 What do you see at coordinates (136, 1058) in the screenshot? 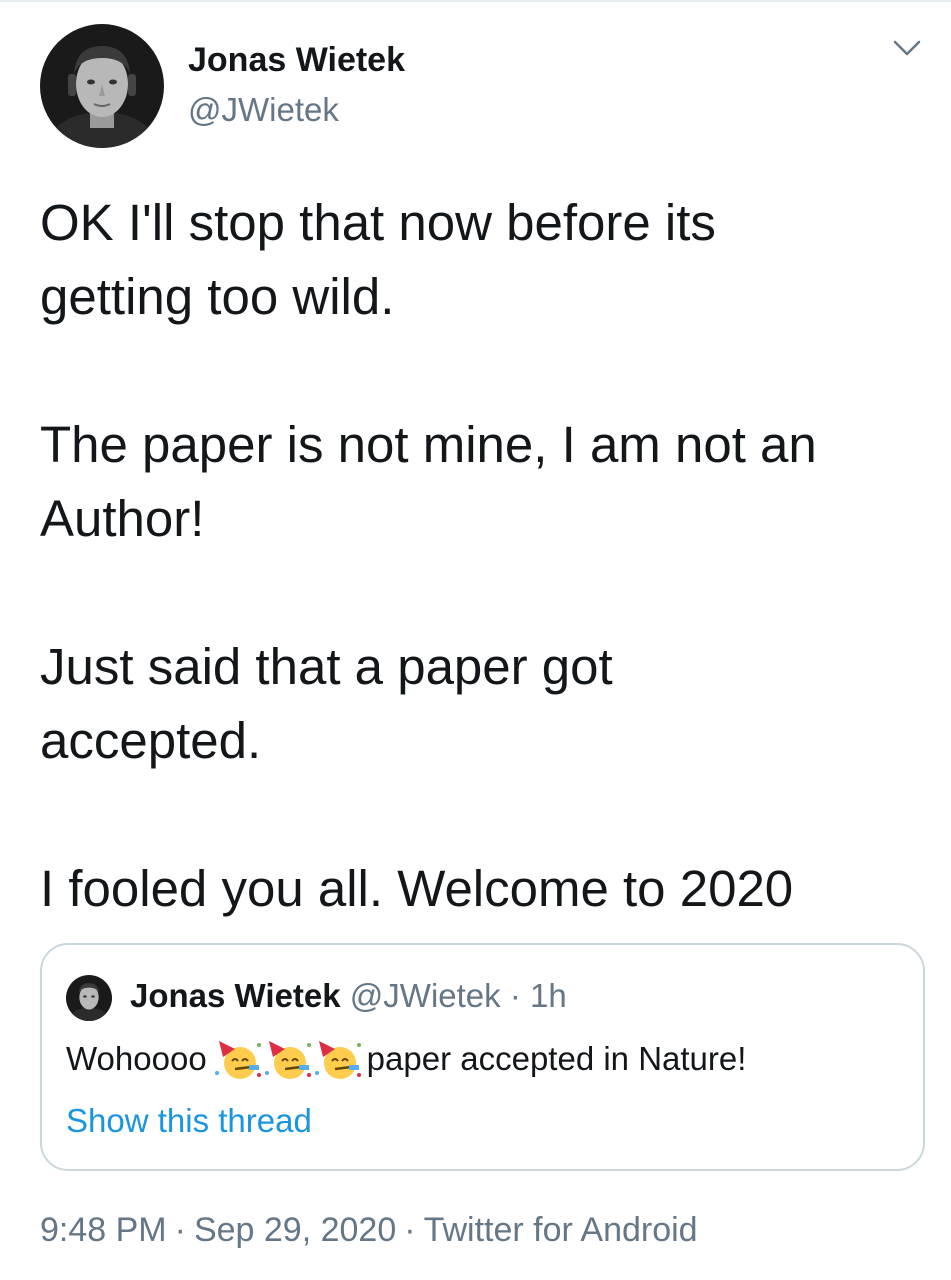
I see `quoted-text-before: Wohoooo` at bounding box center [136, 1058].